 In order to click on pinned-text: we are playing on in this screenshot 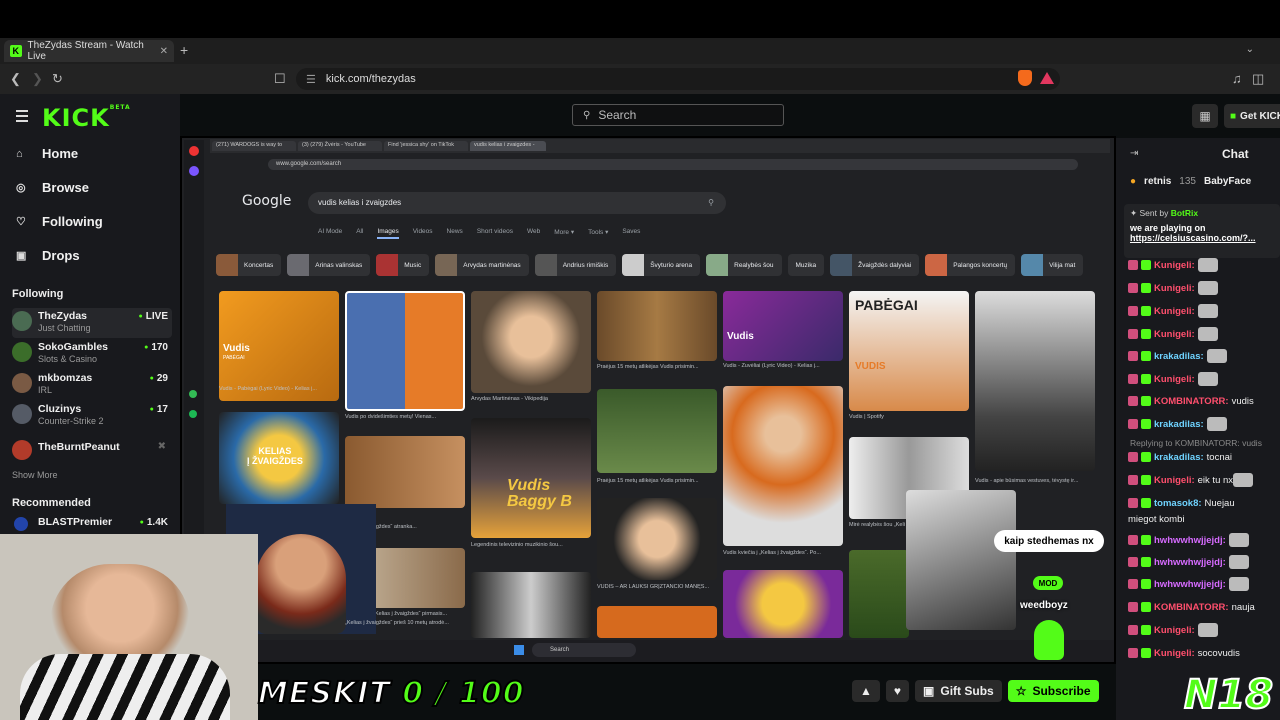, I will do `click(1168, 228)`.